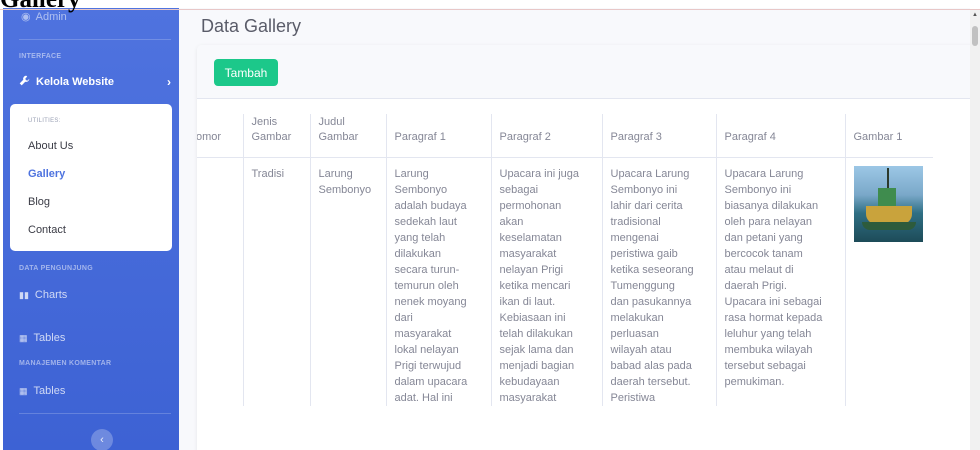  Describe the element at coordinates (251, 26) in the screenshot. I see `page-title: Data Gallery` at that location.